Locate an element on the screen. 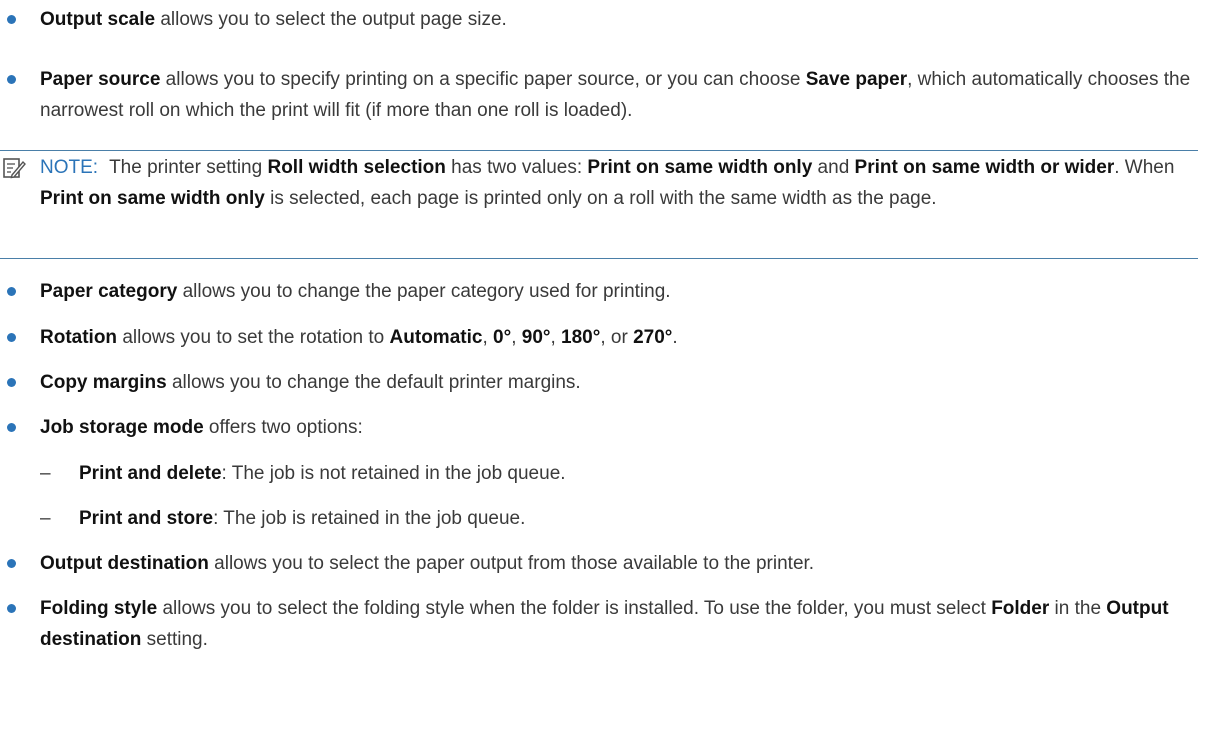  term: Print and store is located at coordinates (146, 518).